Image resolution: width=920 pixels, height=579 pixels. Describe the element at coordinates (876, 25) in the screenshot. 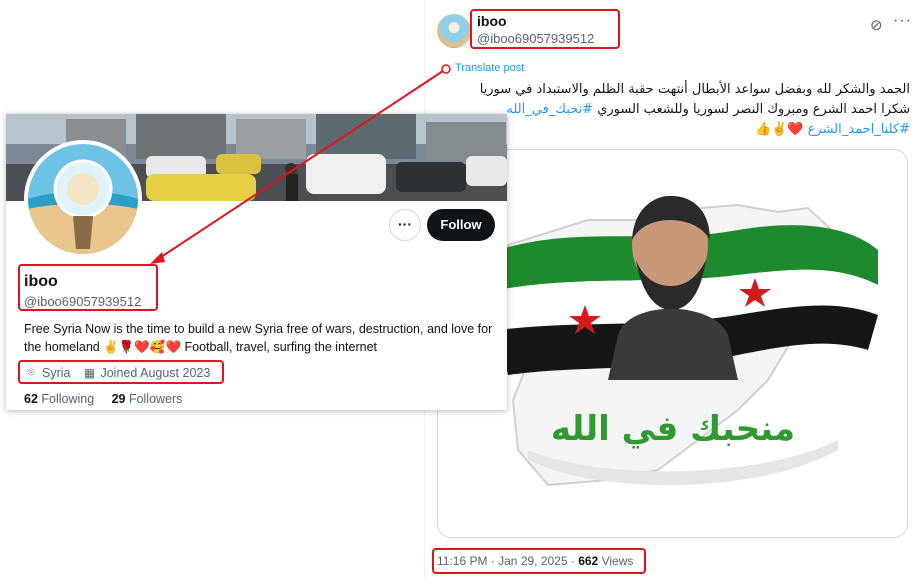

I see `grok-icon: ⊘` at that location.